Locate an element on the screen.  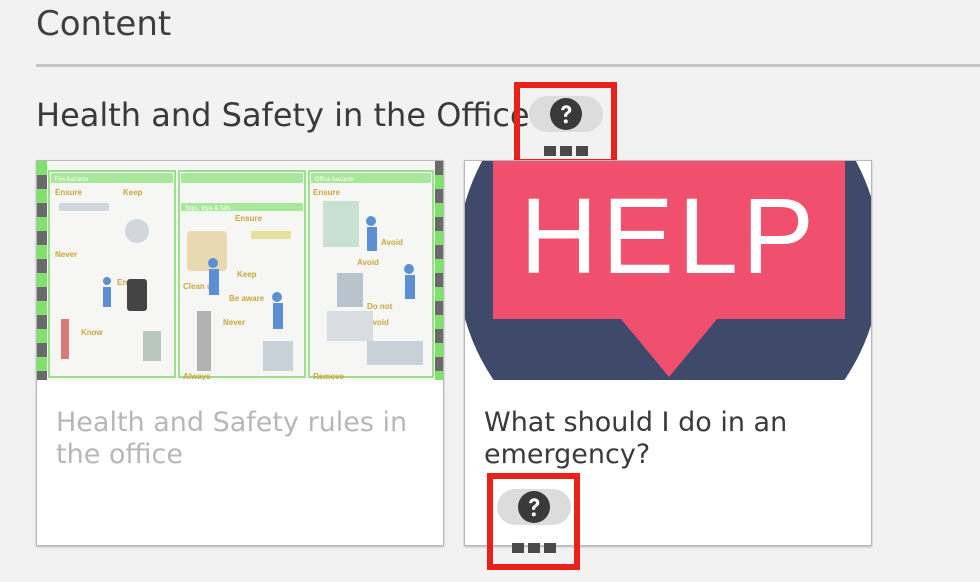
section-more-menu is located at coordinates (565, 151).